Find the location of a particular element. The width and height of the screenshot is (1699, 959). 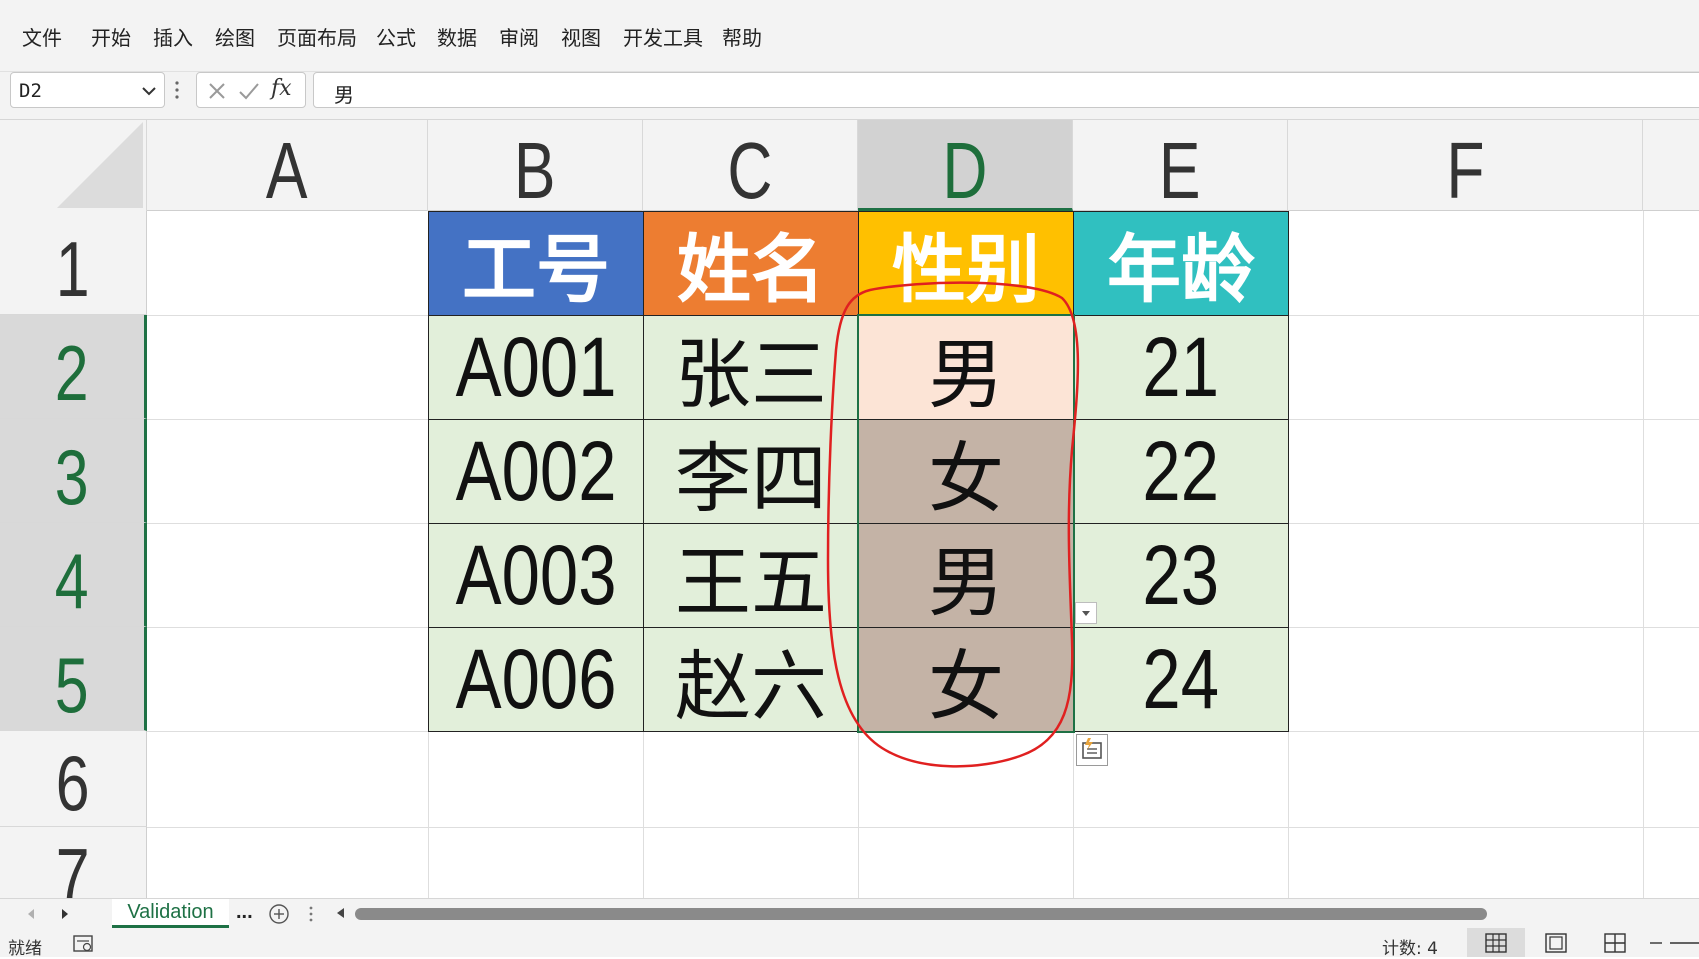

add-sheet-icon is located at coordinates (279, 914).